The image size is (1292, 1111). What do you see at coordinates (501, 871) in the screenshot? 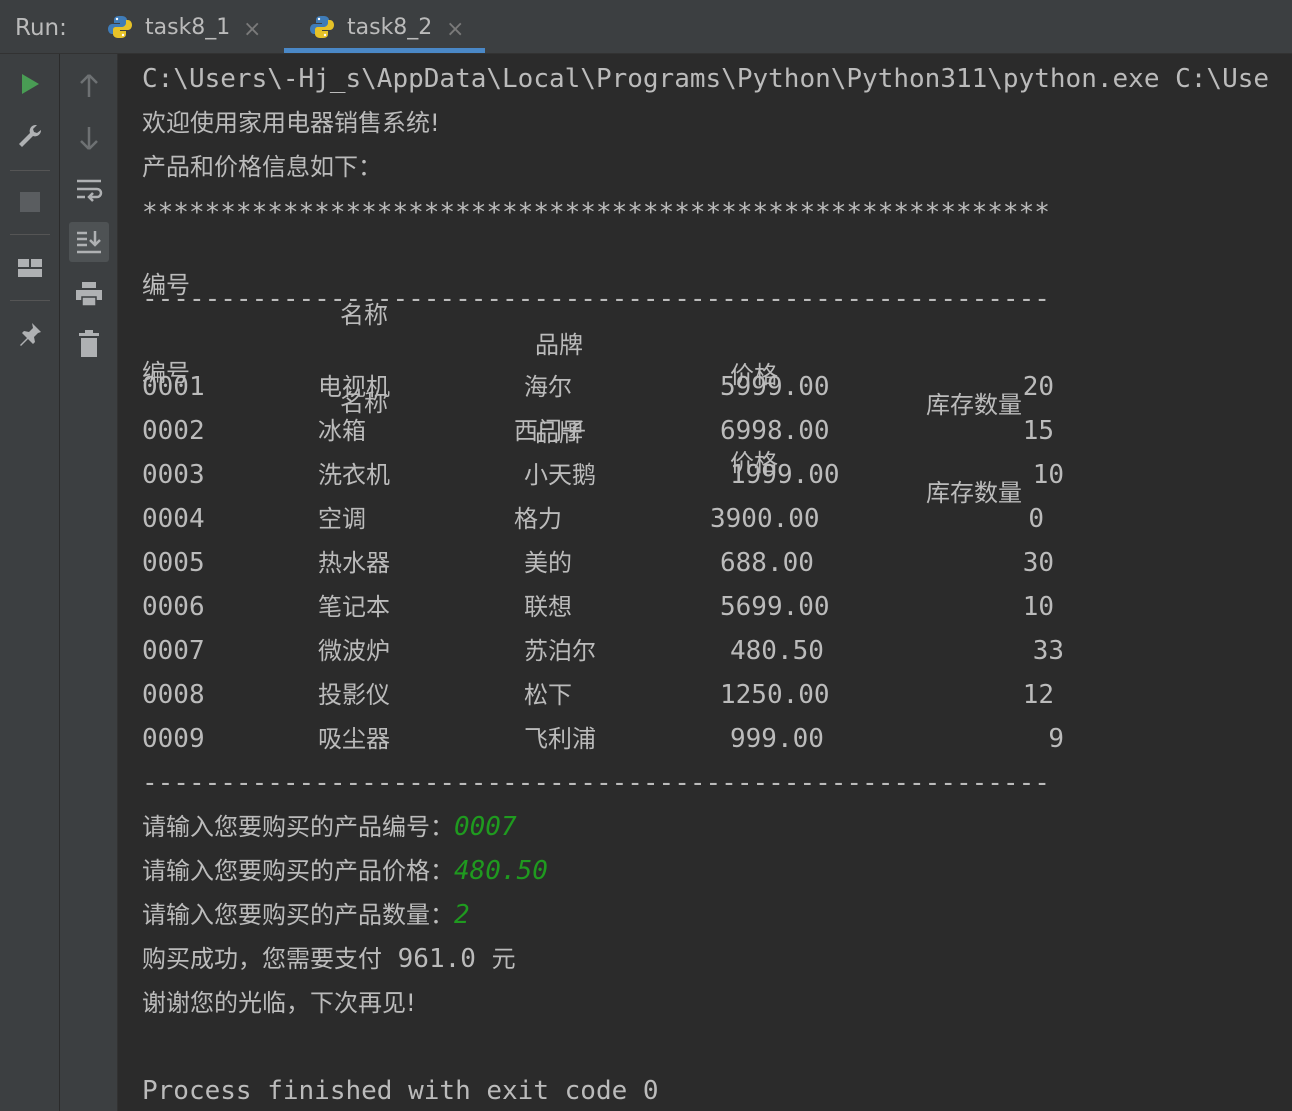
I see `user-input: 480.50` at bounding box center [501, 871].